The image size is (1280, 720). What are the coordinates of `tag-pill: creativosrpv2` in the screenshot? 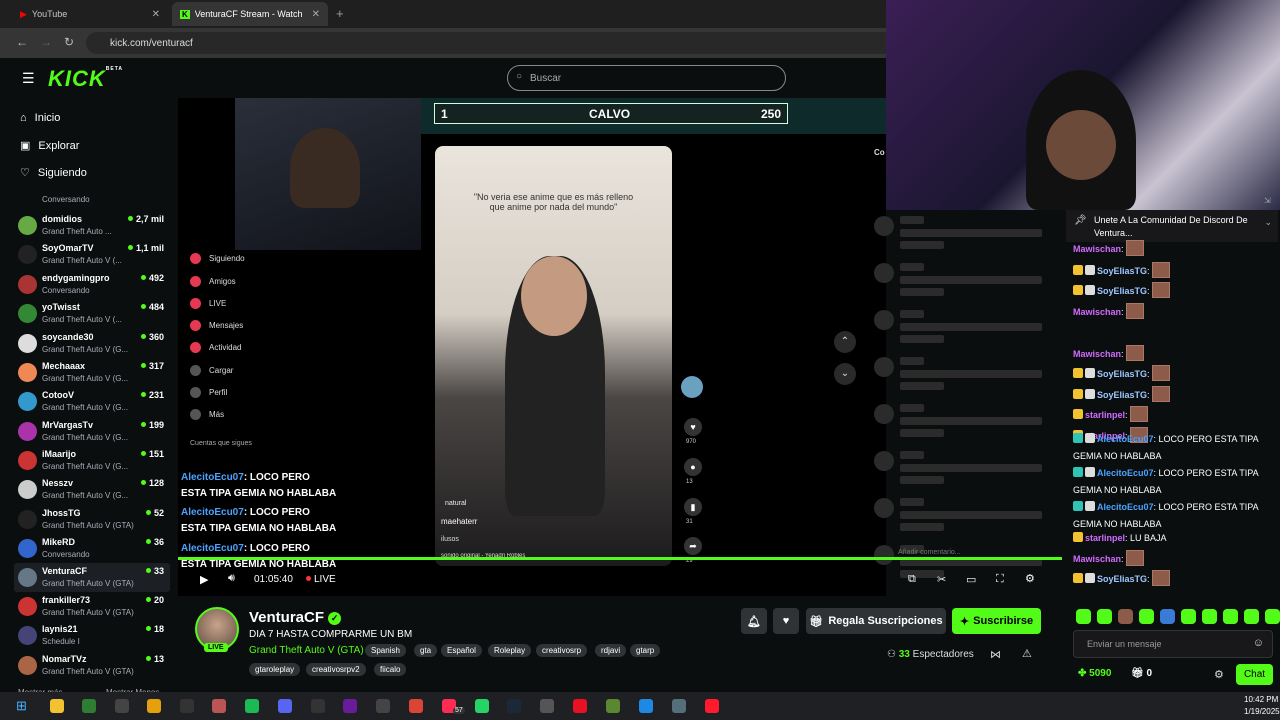 It's located at (336, 669).